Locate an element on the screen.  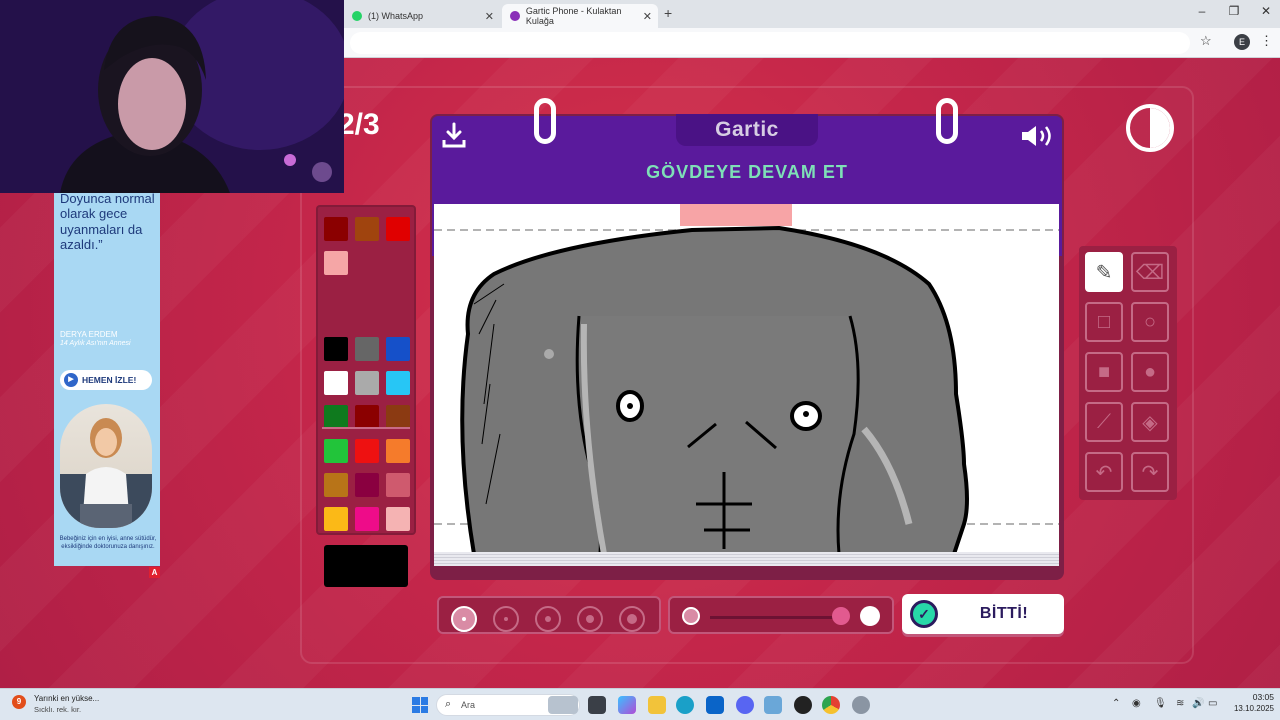
redo-icon: ↷ is located at coordinates (1150, 472).